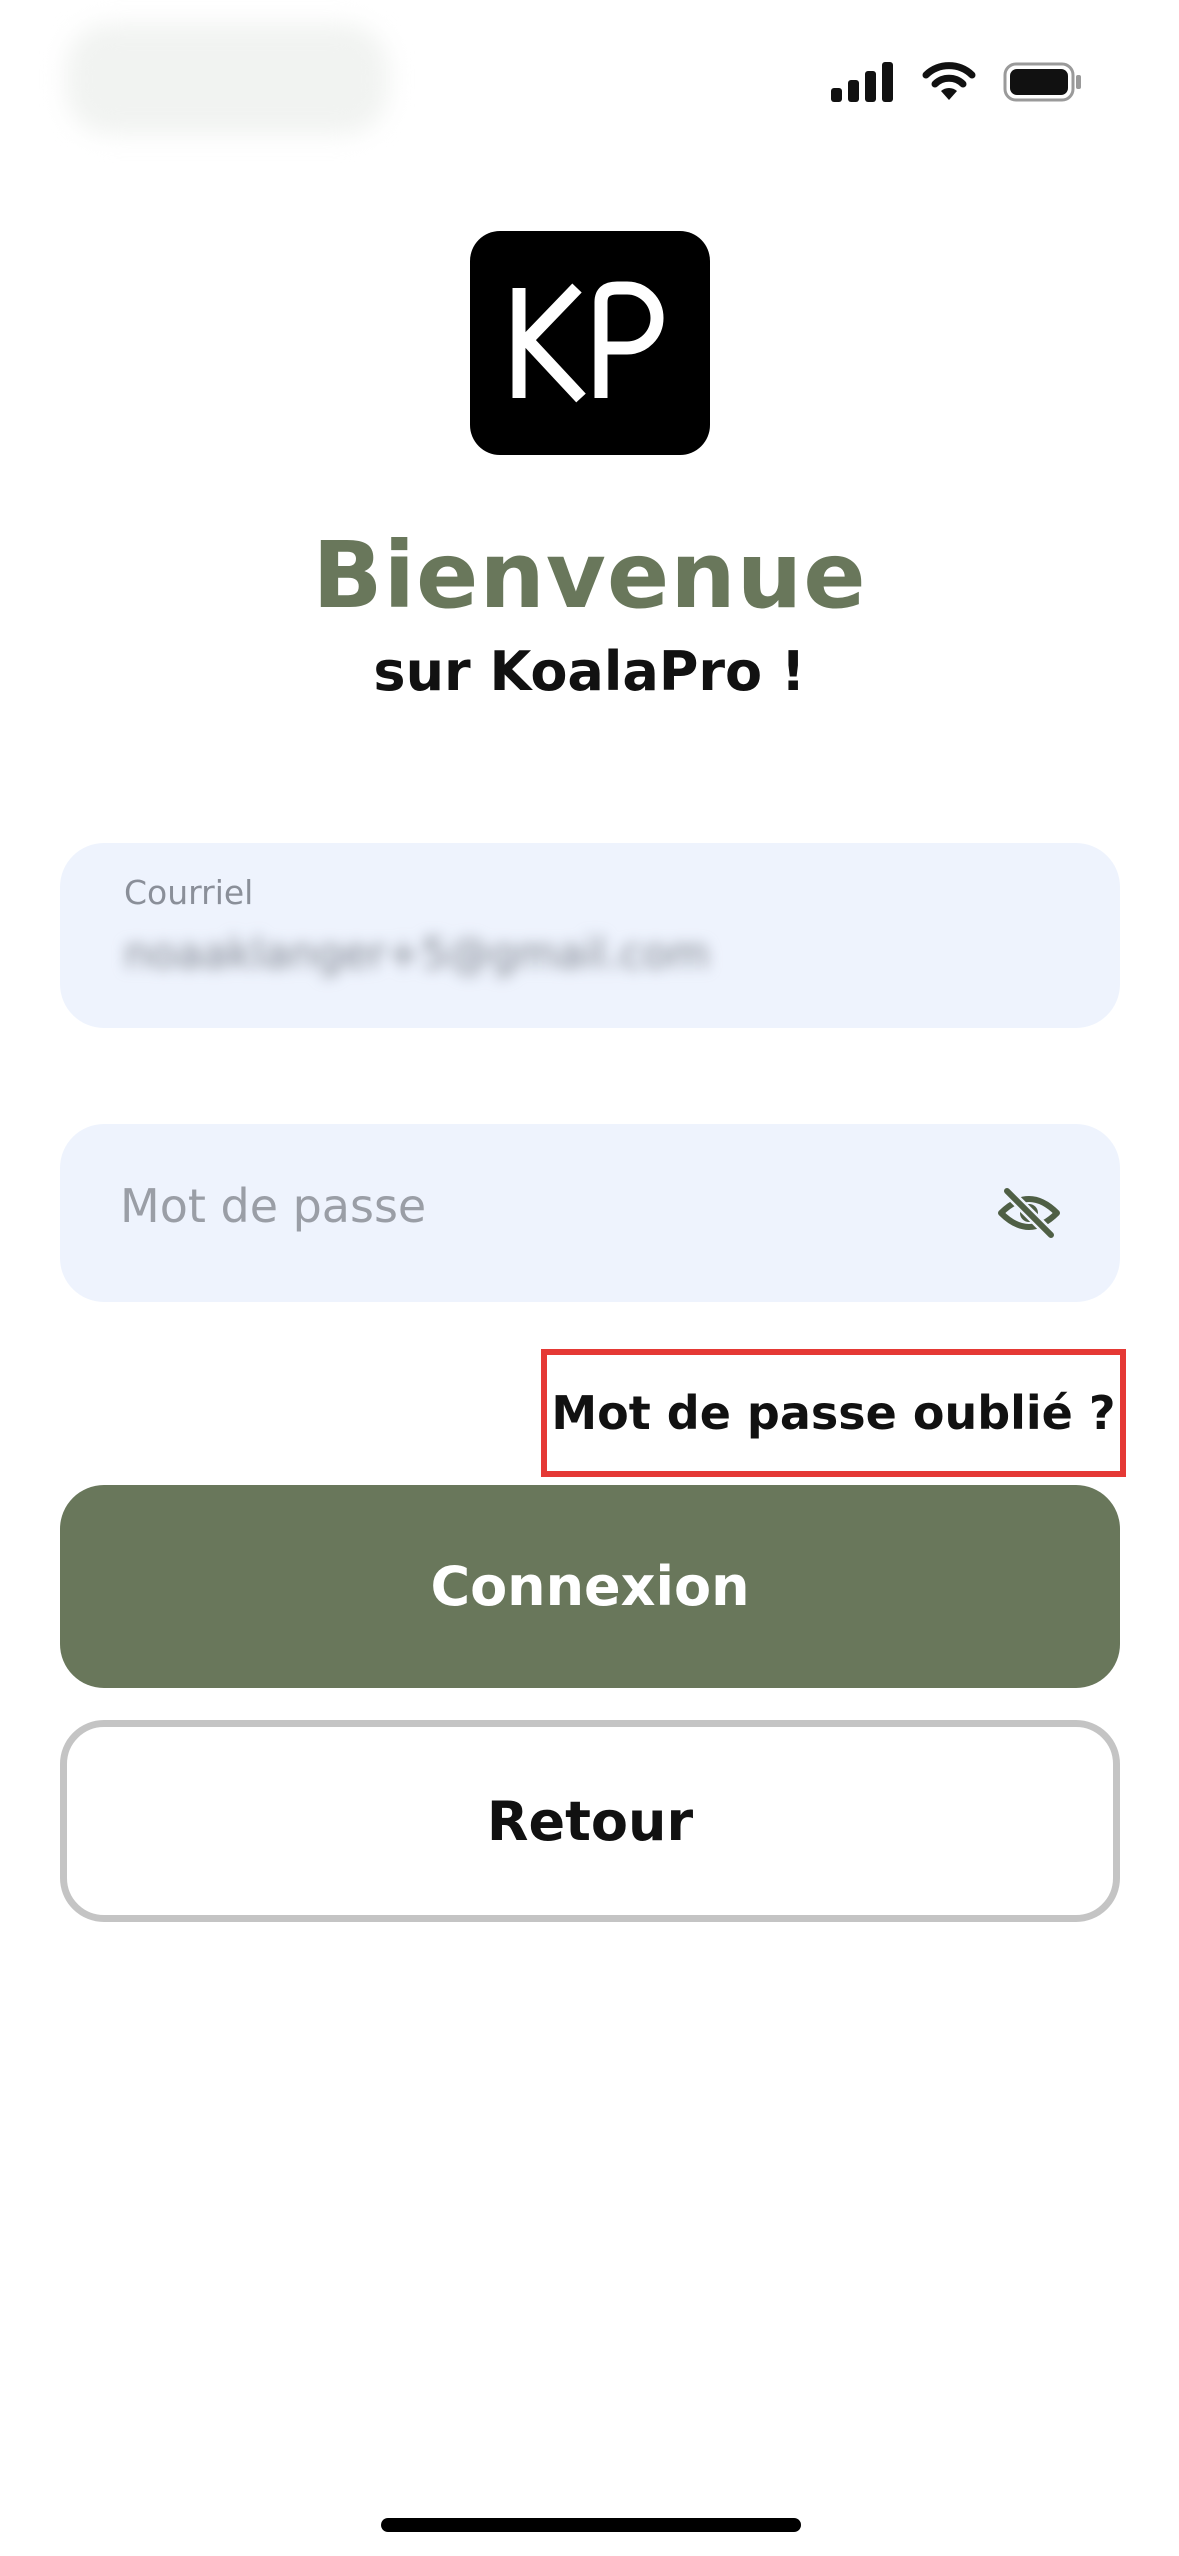  I want to click on login-button: Connexion, so click(590, 1586).